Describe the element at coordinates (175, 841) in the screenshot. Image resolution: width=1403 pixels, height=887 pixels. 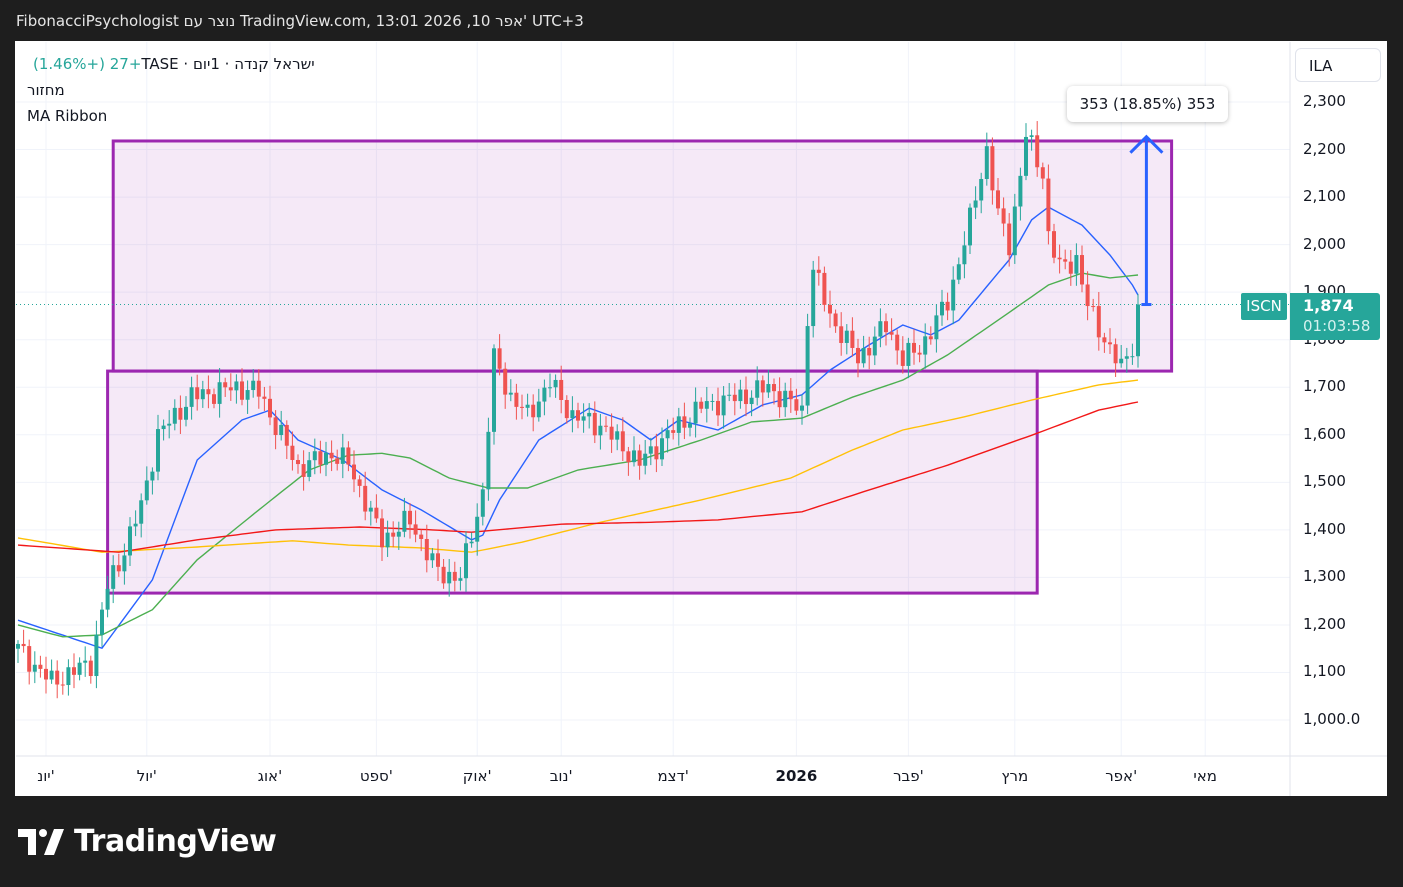
I see `brand-name: TradingView` at that location.